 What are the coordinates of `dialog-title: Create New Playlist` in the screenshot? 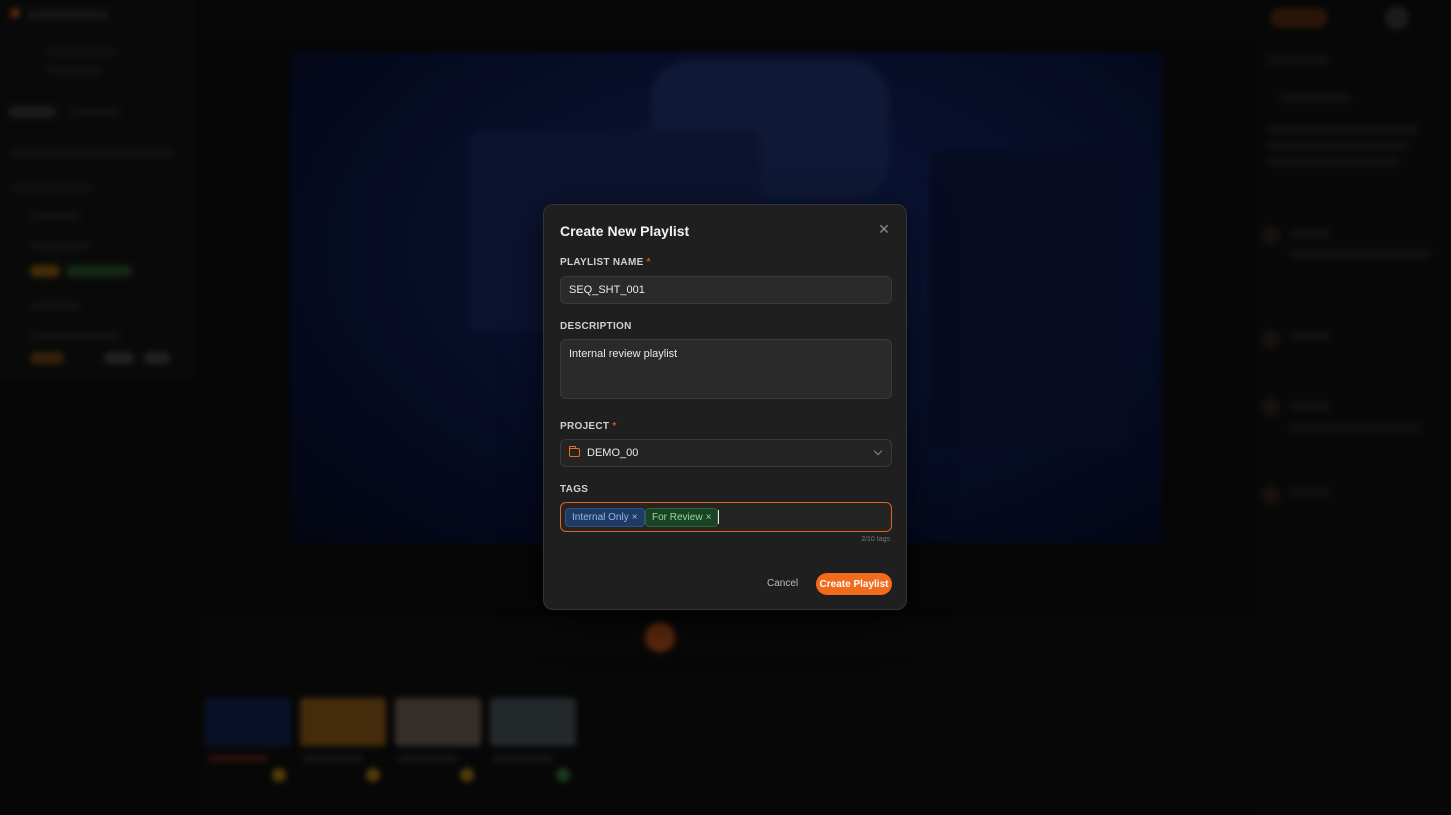 It's located at (625, 231).